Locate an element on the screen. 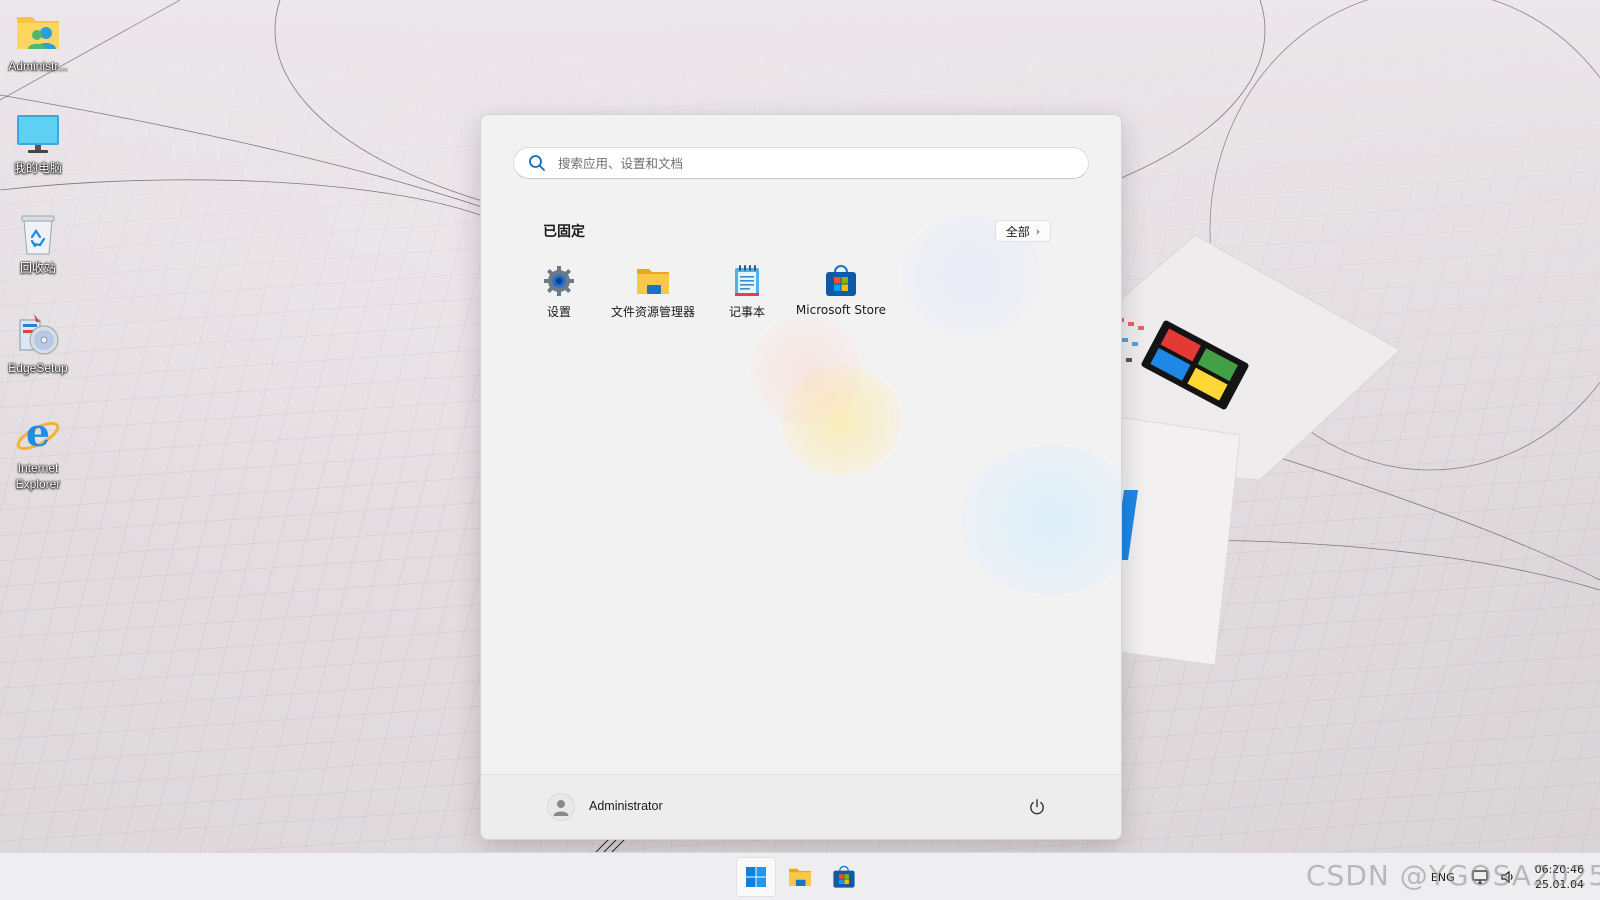 This screenshot has height=900, width=1600. pinned-app-label: Microsoft Store is located at coordinates (841, 310).